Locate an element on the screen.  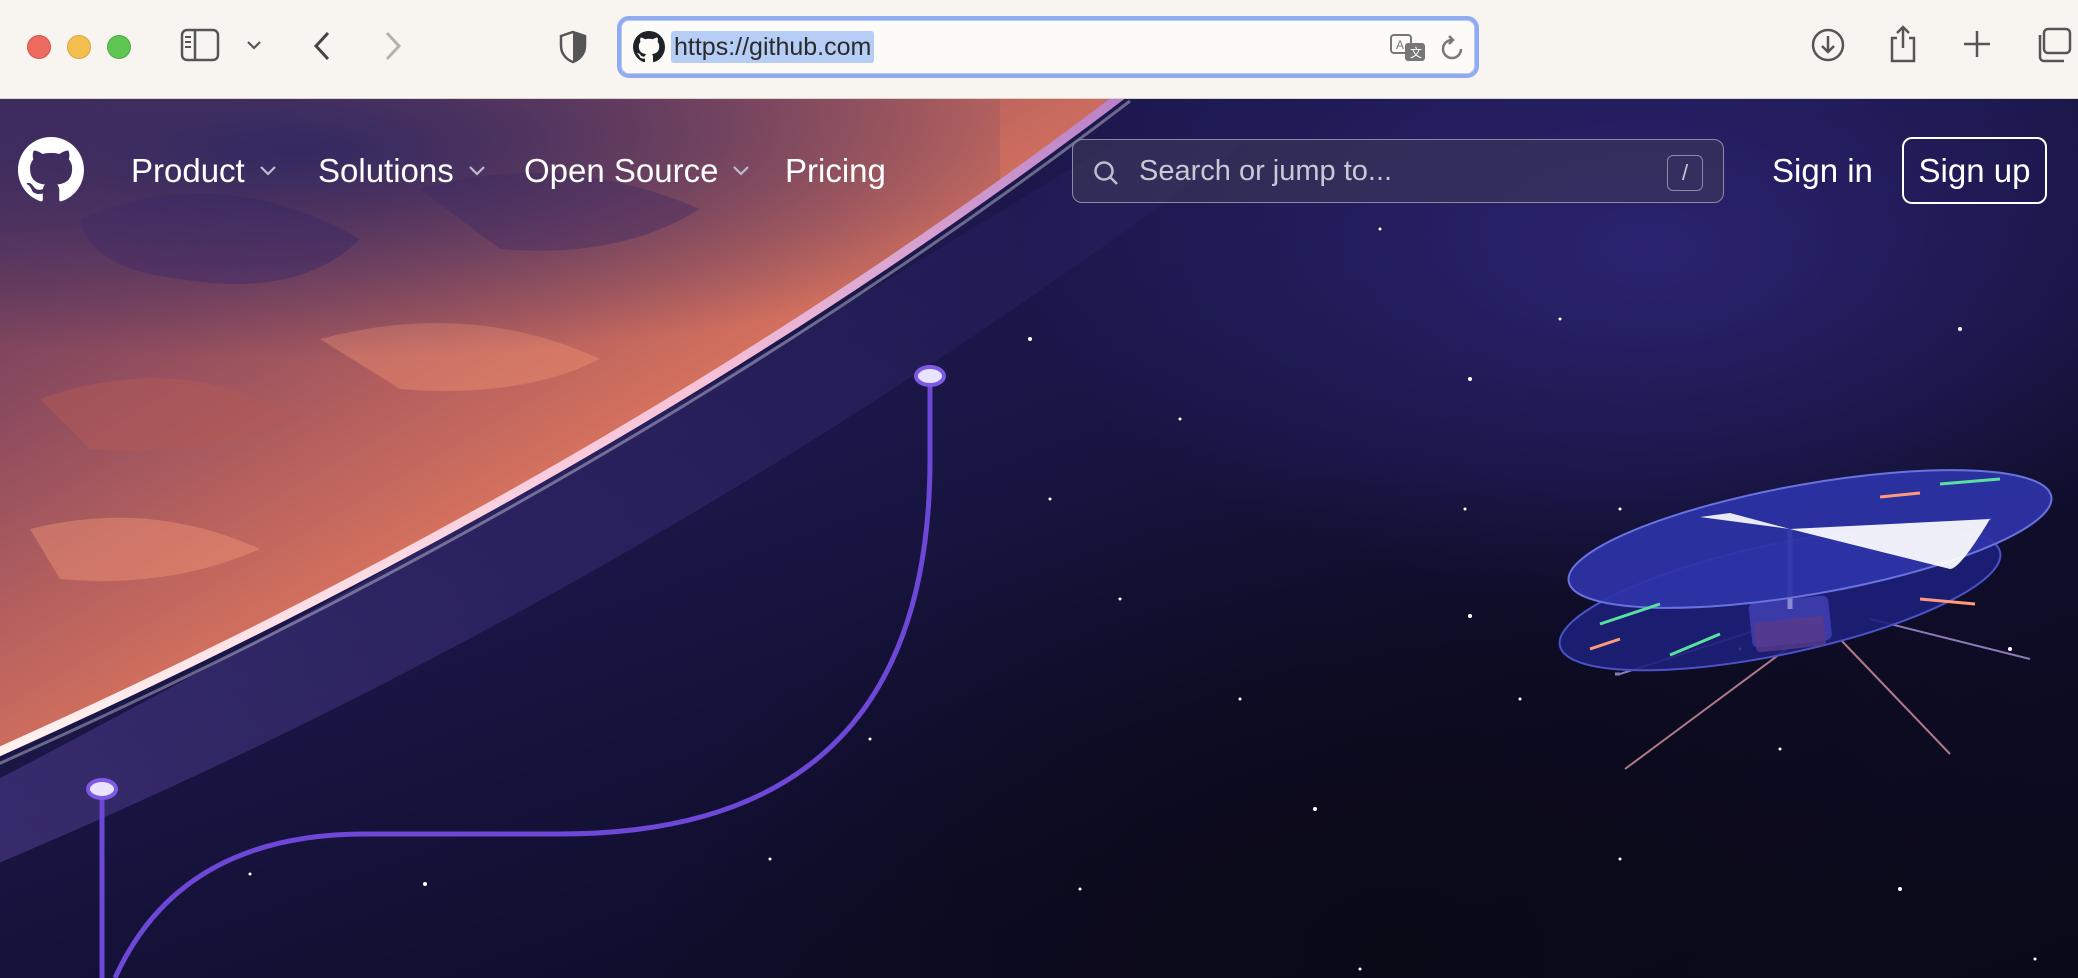
nav-solutions-label: Solutions is located at coordinates (386, 170).